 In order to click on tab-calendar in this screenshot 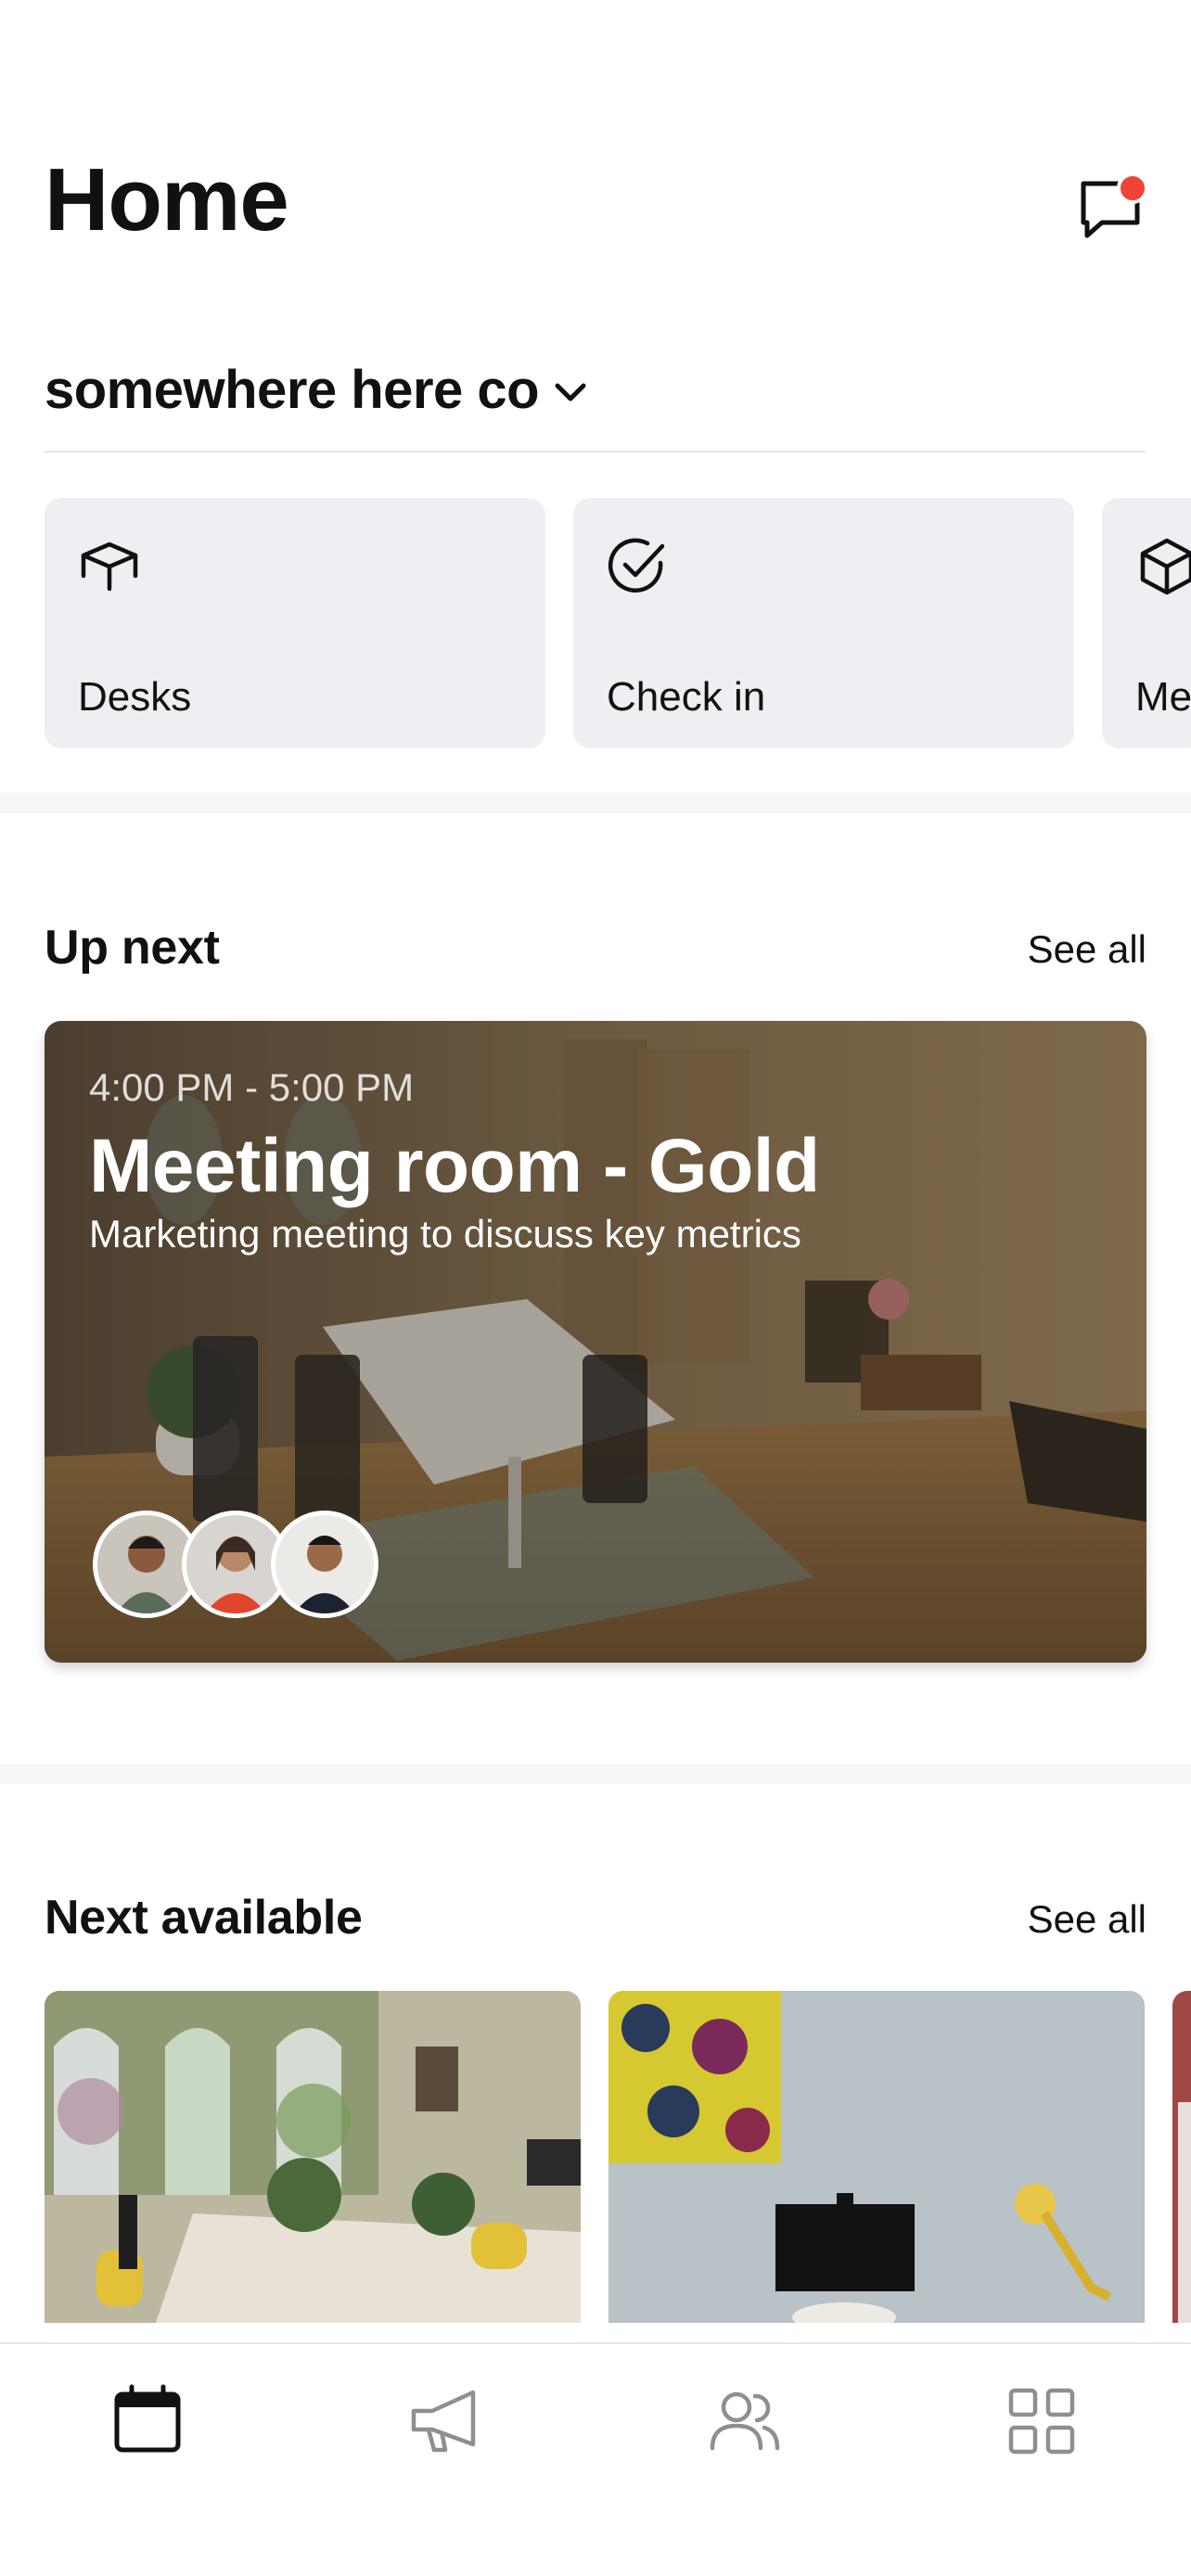, I will do `click(147, 2421)`.